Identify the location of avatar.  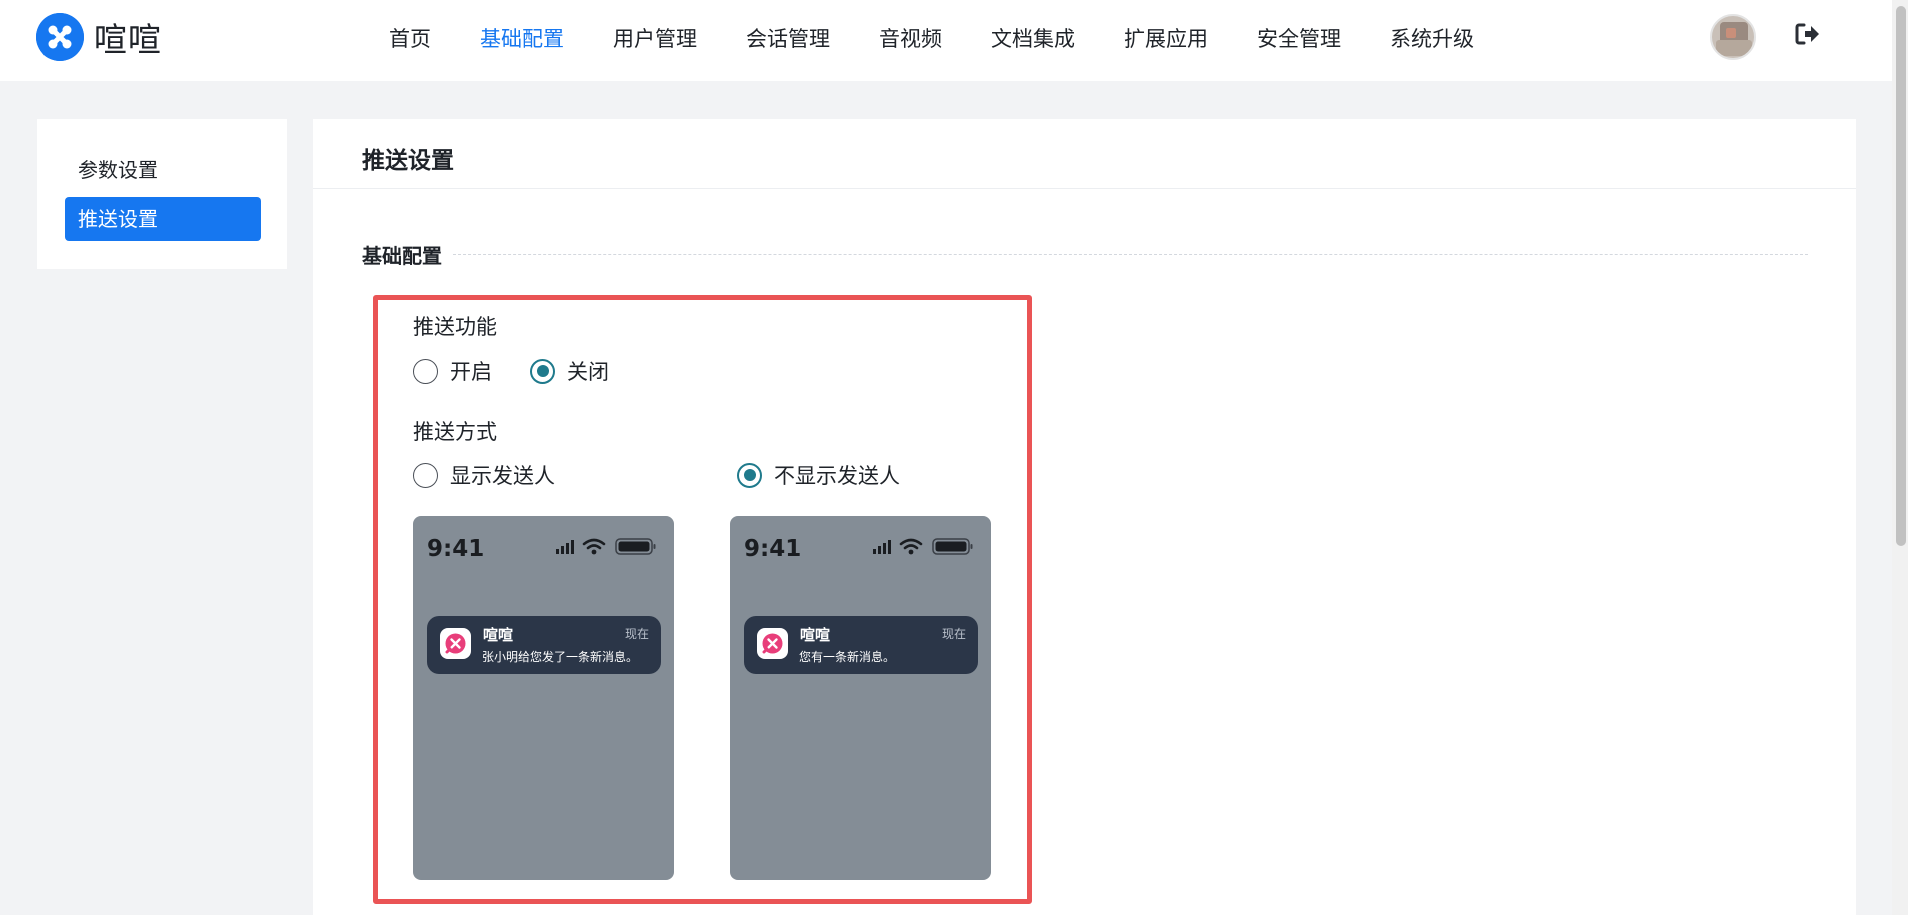
(1733, 37).